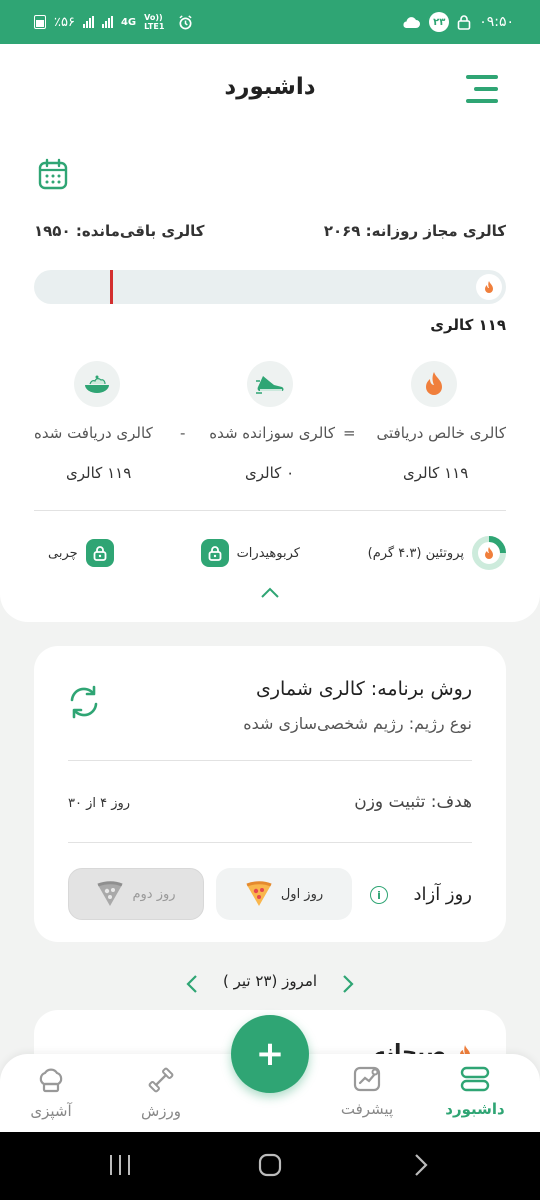 The width and height of the screenshot is (540, 1200). I want to click on current-date: امروز (۲۳ تیر ), so click(270, 981).